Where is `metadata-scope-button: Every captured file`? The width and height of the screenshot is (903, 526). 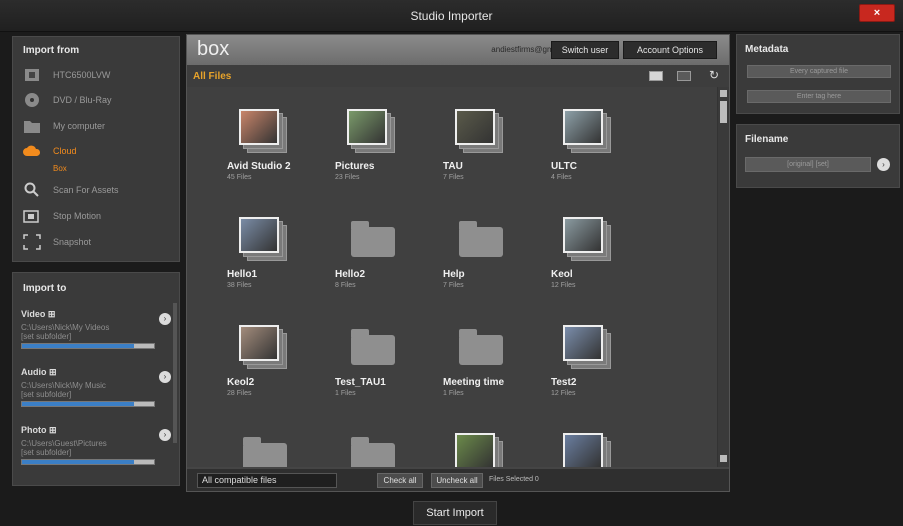
metadata-scope-button: Every captured file is located at coordinates (819, 71).